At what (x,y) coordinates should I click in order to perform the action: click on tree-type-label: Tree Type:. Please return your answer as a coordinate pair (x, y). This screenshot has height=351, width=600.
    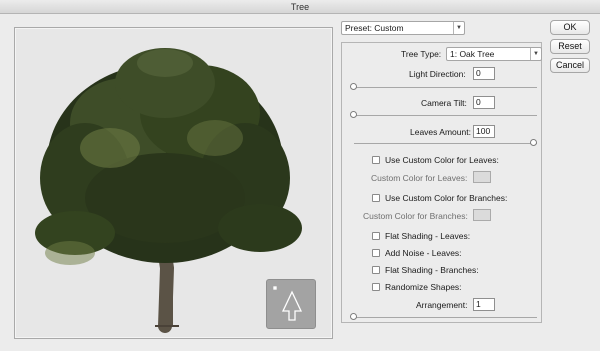
    Looking at the image, I should click on (421, 54).